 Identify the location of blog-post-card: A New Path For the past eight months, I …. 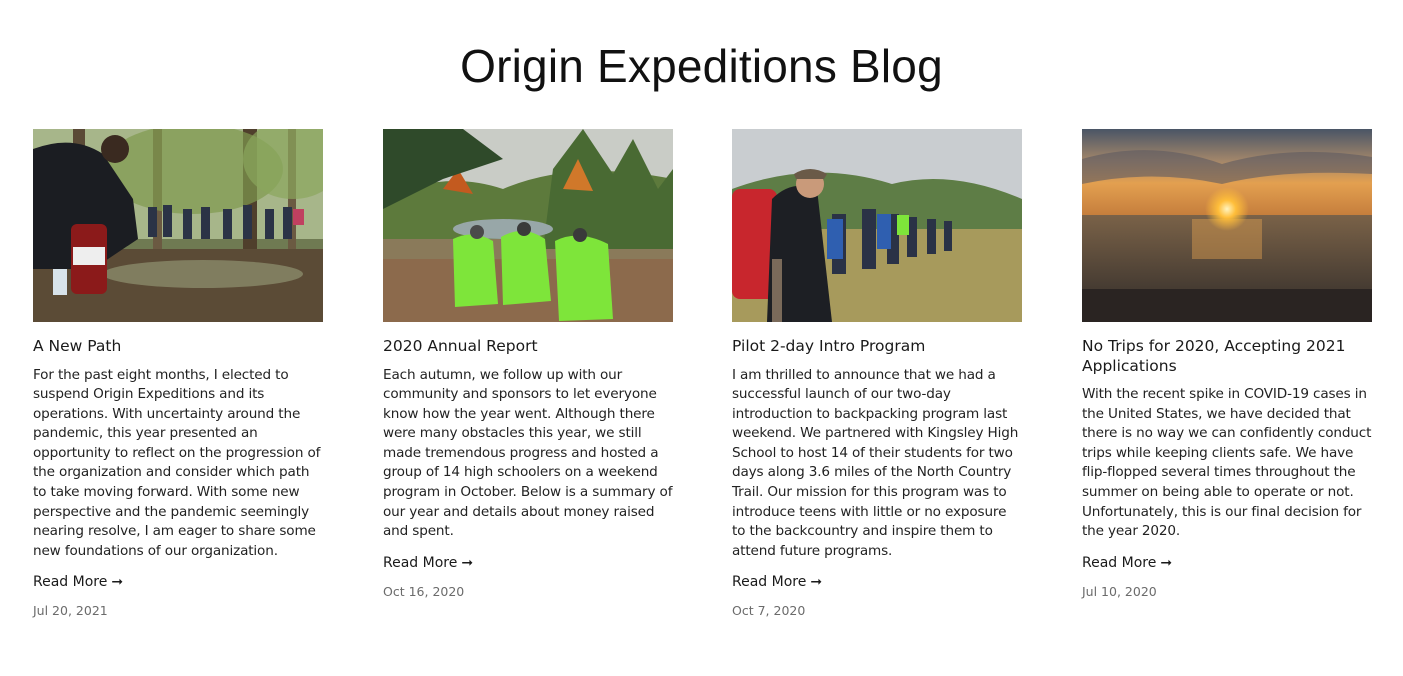
(178, 374).